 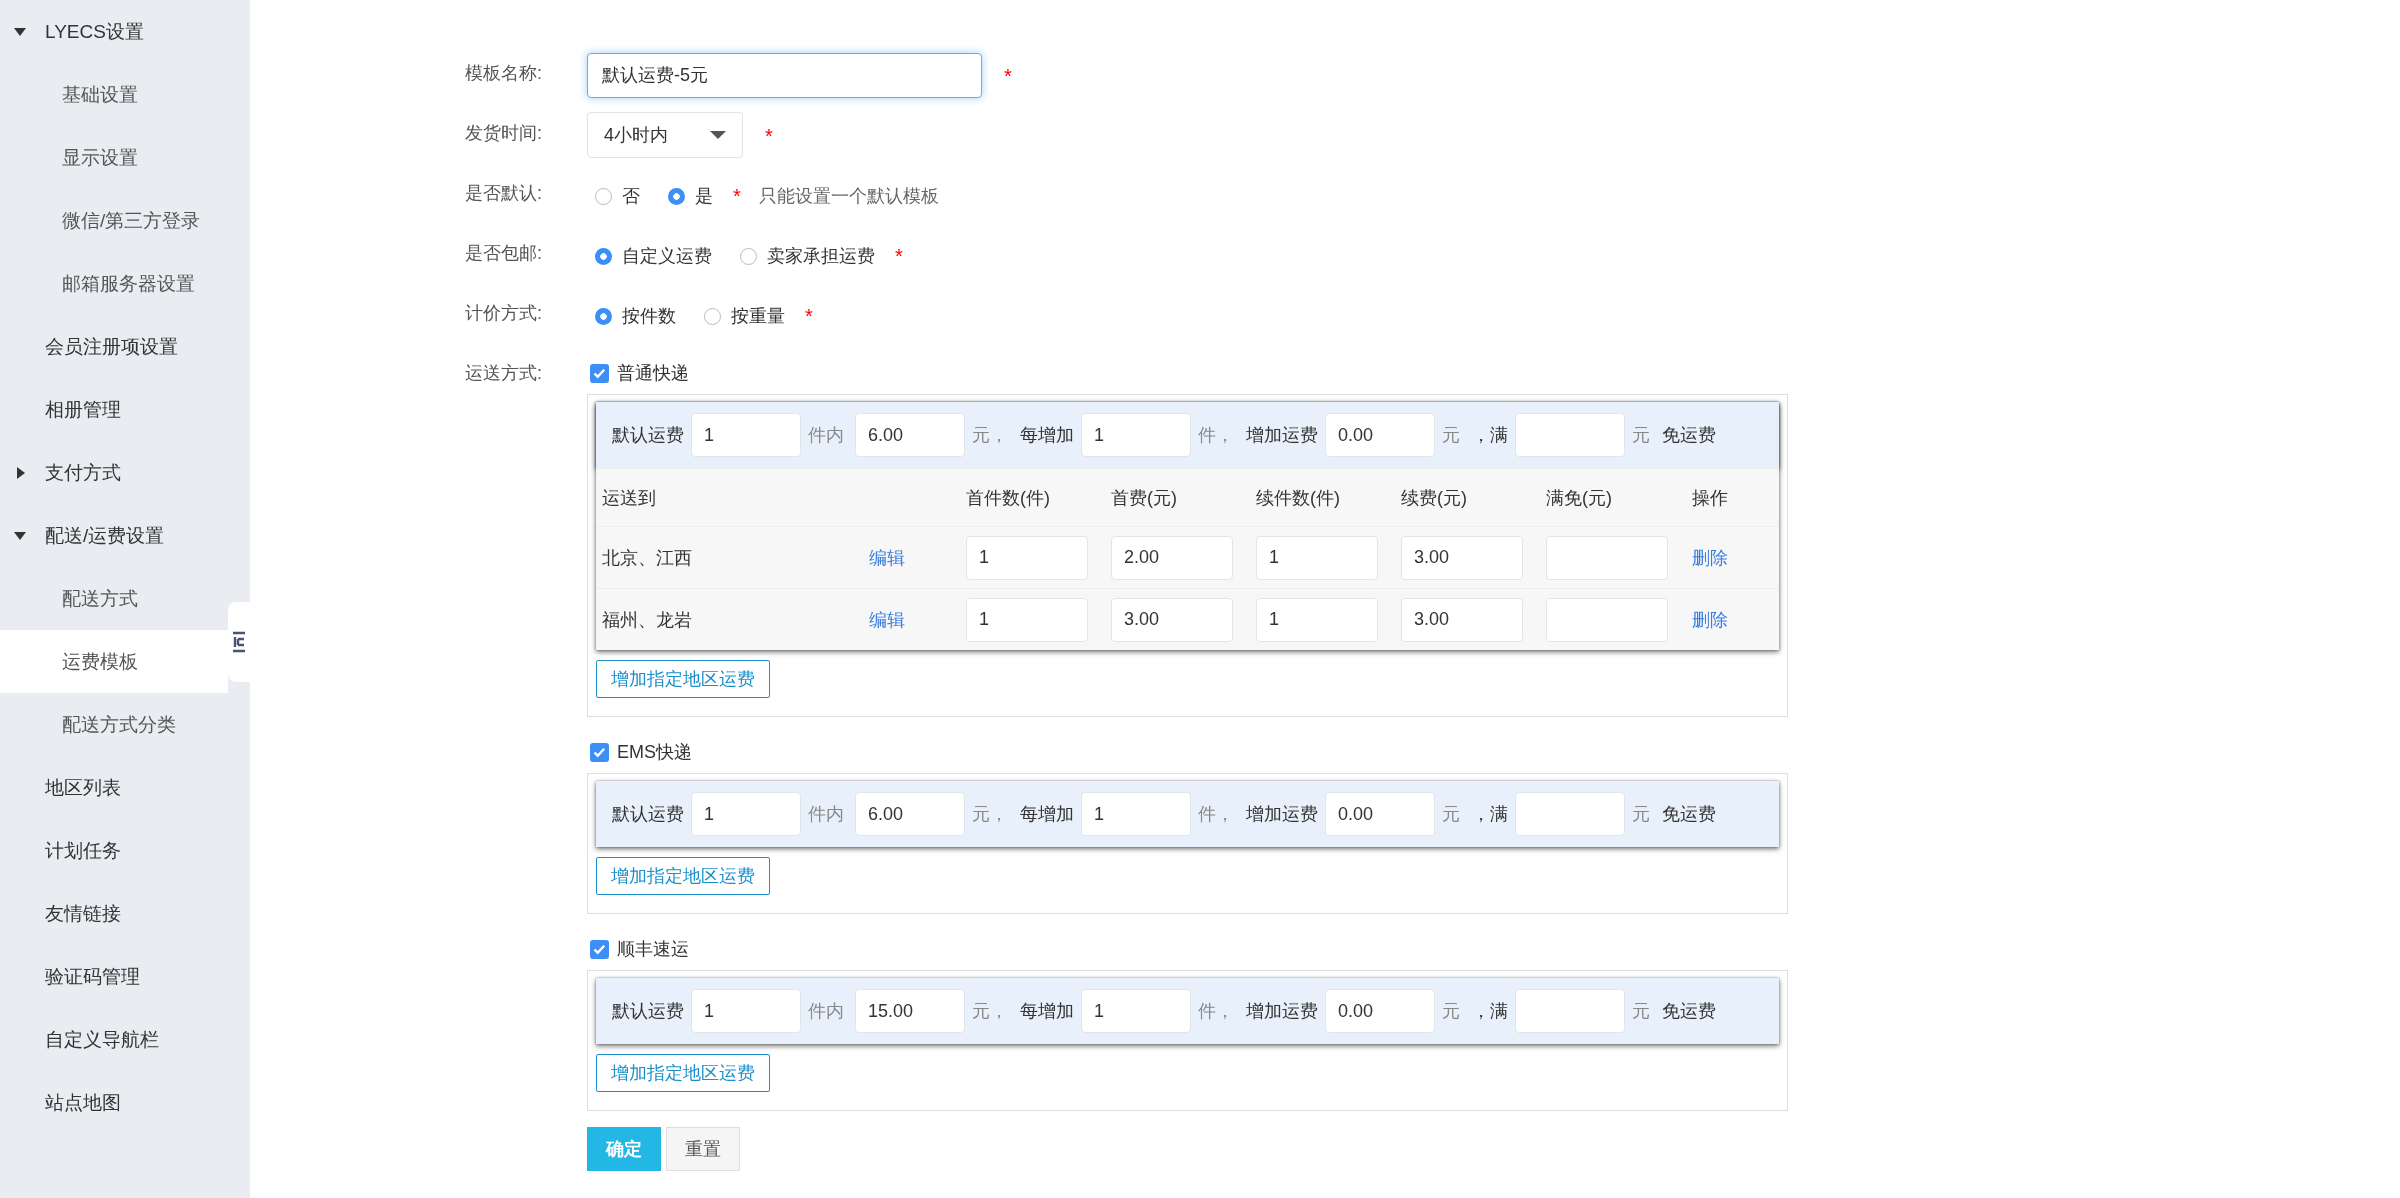 What do you see at coordinates (821, 256) in the screenshot?
I see `radio-label: 卖家承担运费` at bounding box center [821, 256].